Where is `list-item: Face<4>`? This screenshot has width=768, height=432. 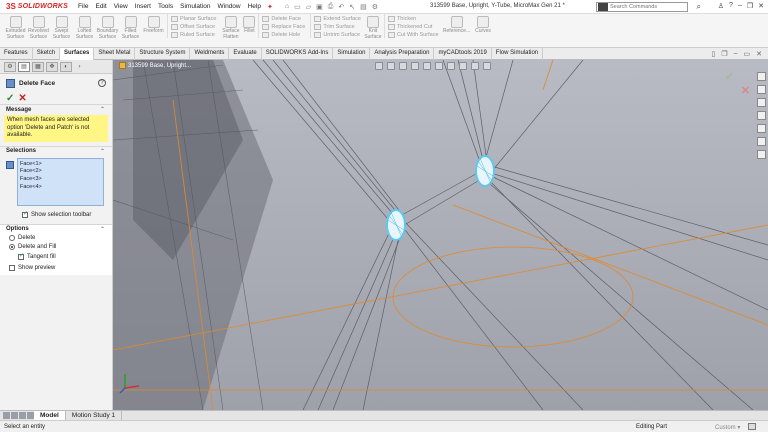
list-item: Face<4> is located at coordinates (60, 188).